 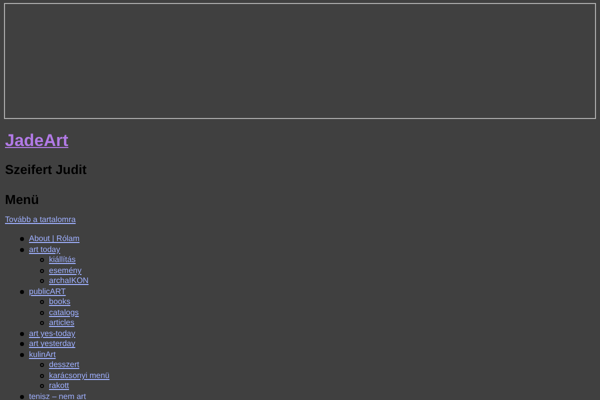 What do you see at coordinates (64, 313) in the screenshot?
I see `submenu-link: catalogs` at bounding box center [64, 313].